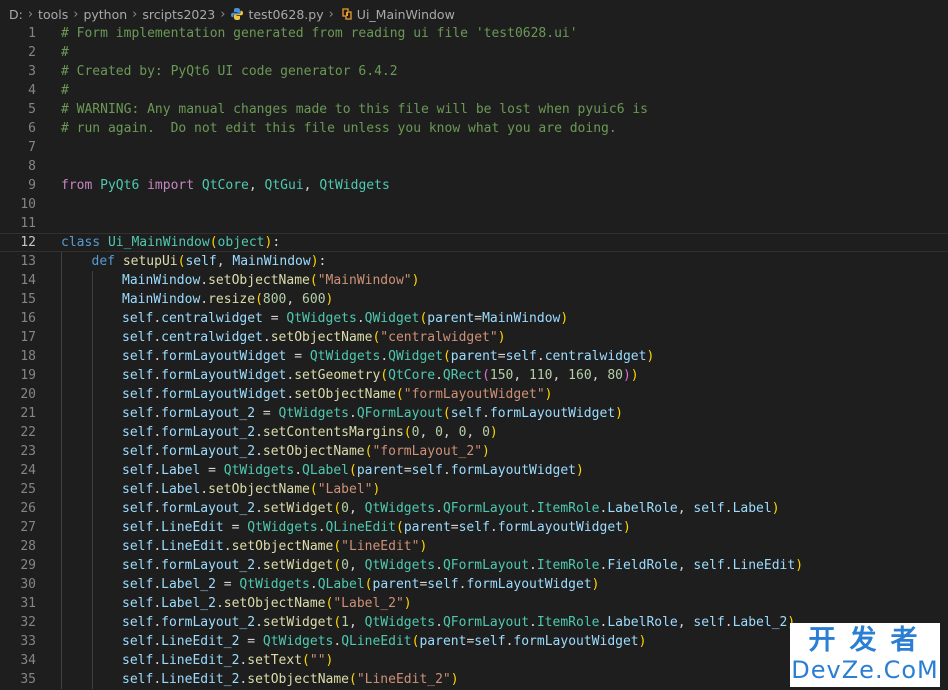 The image size is (948, 690). What do you see at coordinates (259, 489) in the screenshot?
I see `code-token: setObjectName` at bounding box center [259, 489].